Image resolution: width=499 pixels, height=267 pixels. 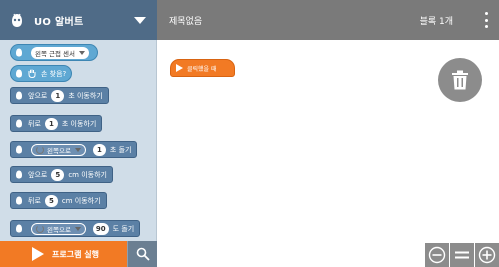 I want to click on top-bar: UO 알버트 제목없음 블록 1개, so click(x=249, y=20).